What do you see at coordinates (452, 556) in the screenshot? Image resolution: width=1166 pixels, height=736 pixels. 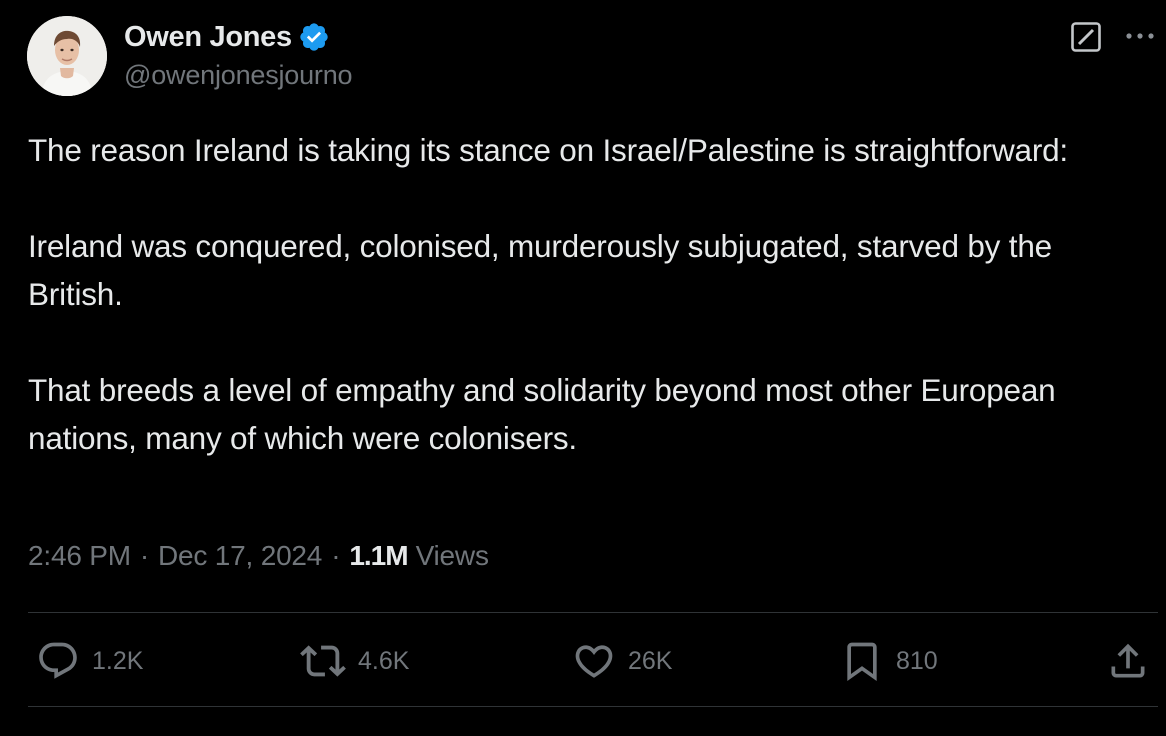 I see `views-label: Views` at bounding box center [452, 556].